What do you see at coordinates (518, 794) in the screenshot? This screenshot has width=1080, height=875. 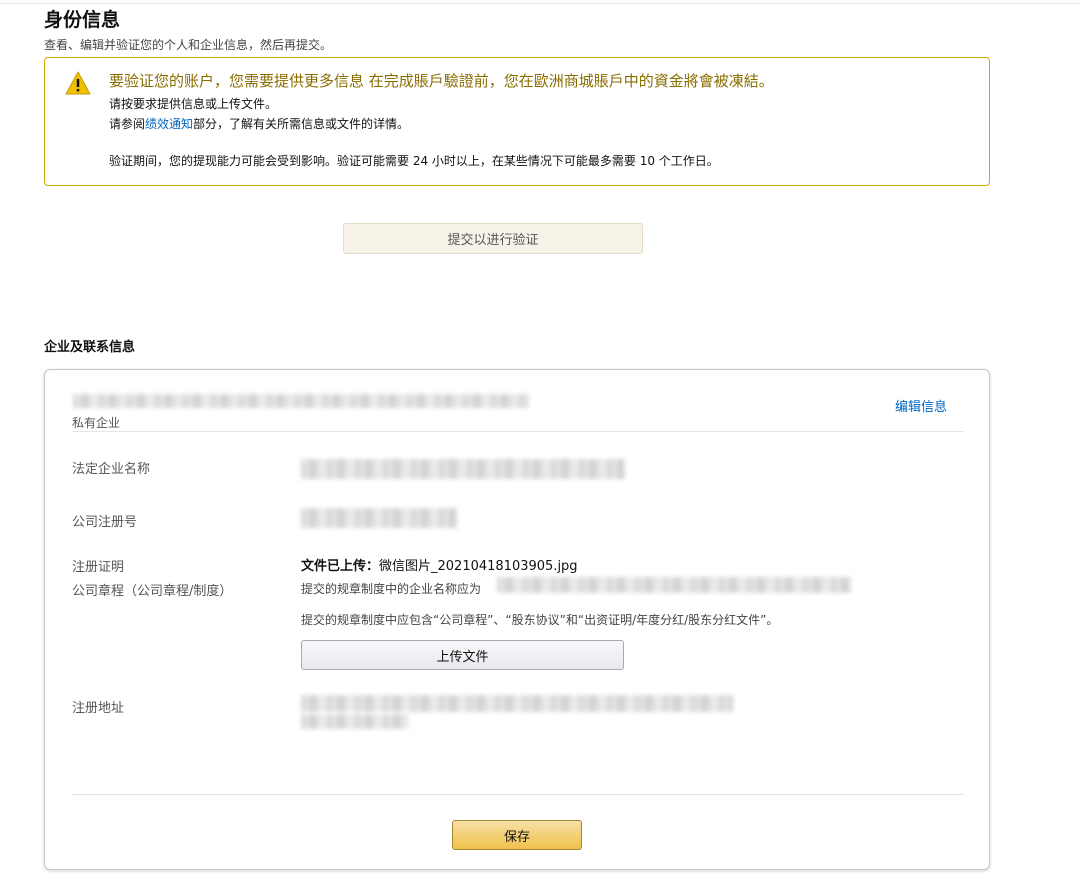 I see `footer-divider` at bounding box center [518, 794].